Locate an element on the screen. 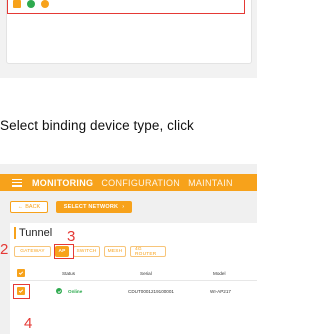 Image resolution: width=320 pixels, height=334 pixels. row-checkbox-highlight is located at coordinates (21, 291).